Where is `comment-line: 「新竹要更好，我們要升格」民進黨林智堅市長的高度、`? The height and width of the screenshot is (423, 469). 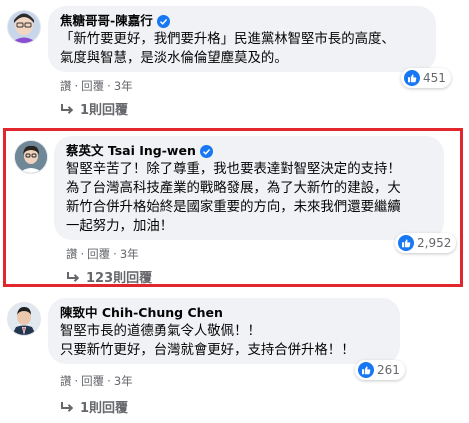
comment-line: 「新竹要更好，我們要升格」民進黨林智堅市長的高度、 is located at coordinates (227, 39).